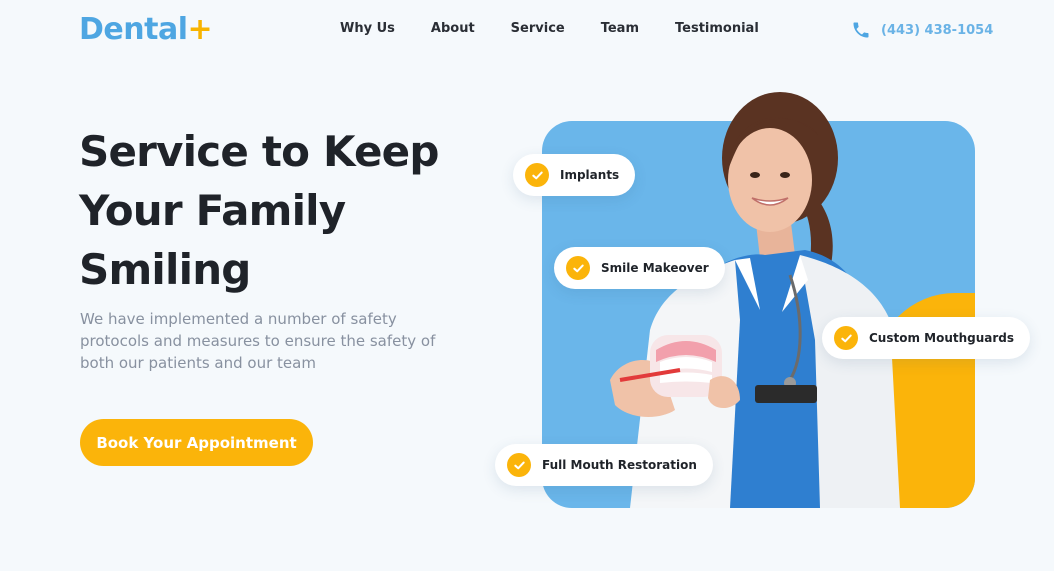  I want to click on phone-number: (443) 438-1054, so click(937, 30).